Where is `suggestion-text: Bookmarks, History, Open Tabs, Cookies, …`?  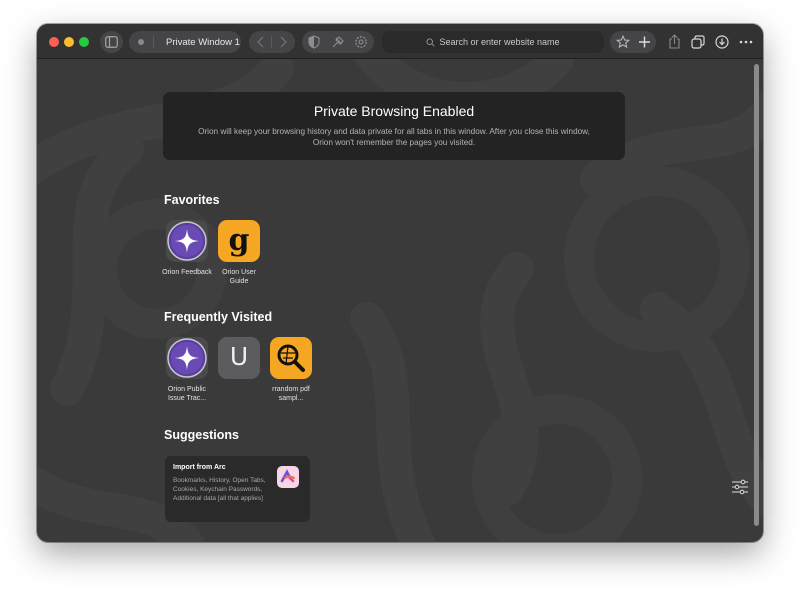
suggestion-text: Bookmarks, History, Open Tabs, Cookies, … is located at coordinates (219, 489).